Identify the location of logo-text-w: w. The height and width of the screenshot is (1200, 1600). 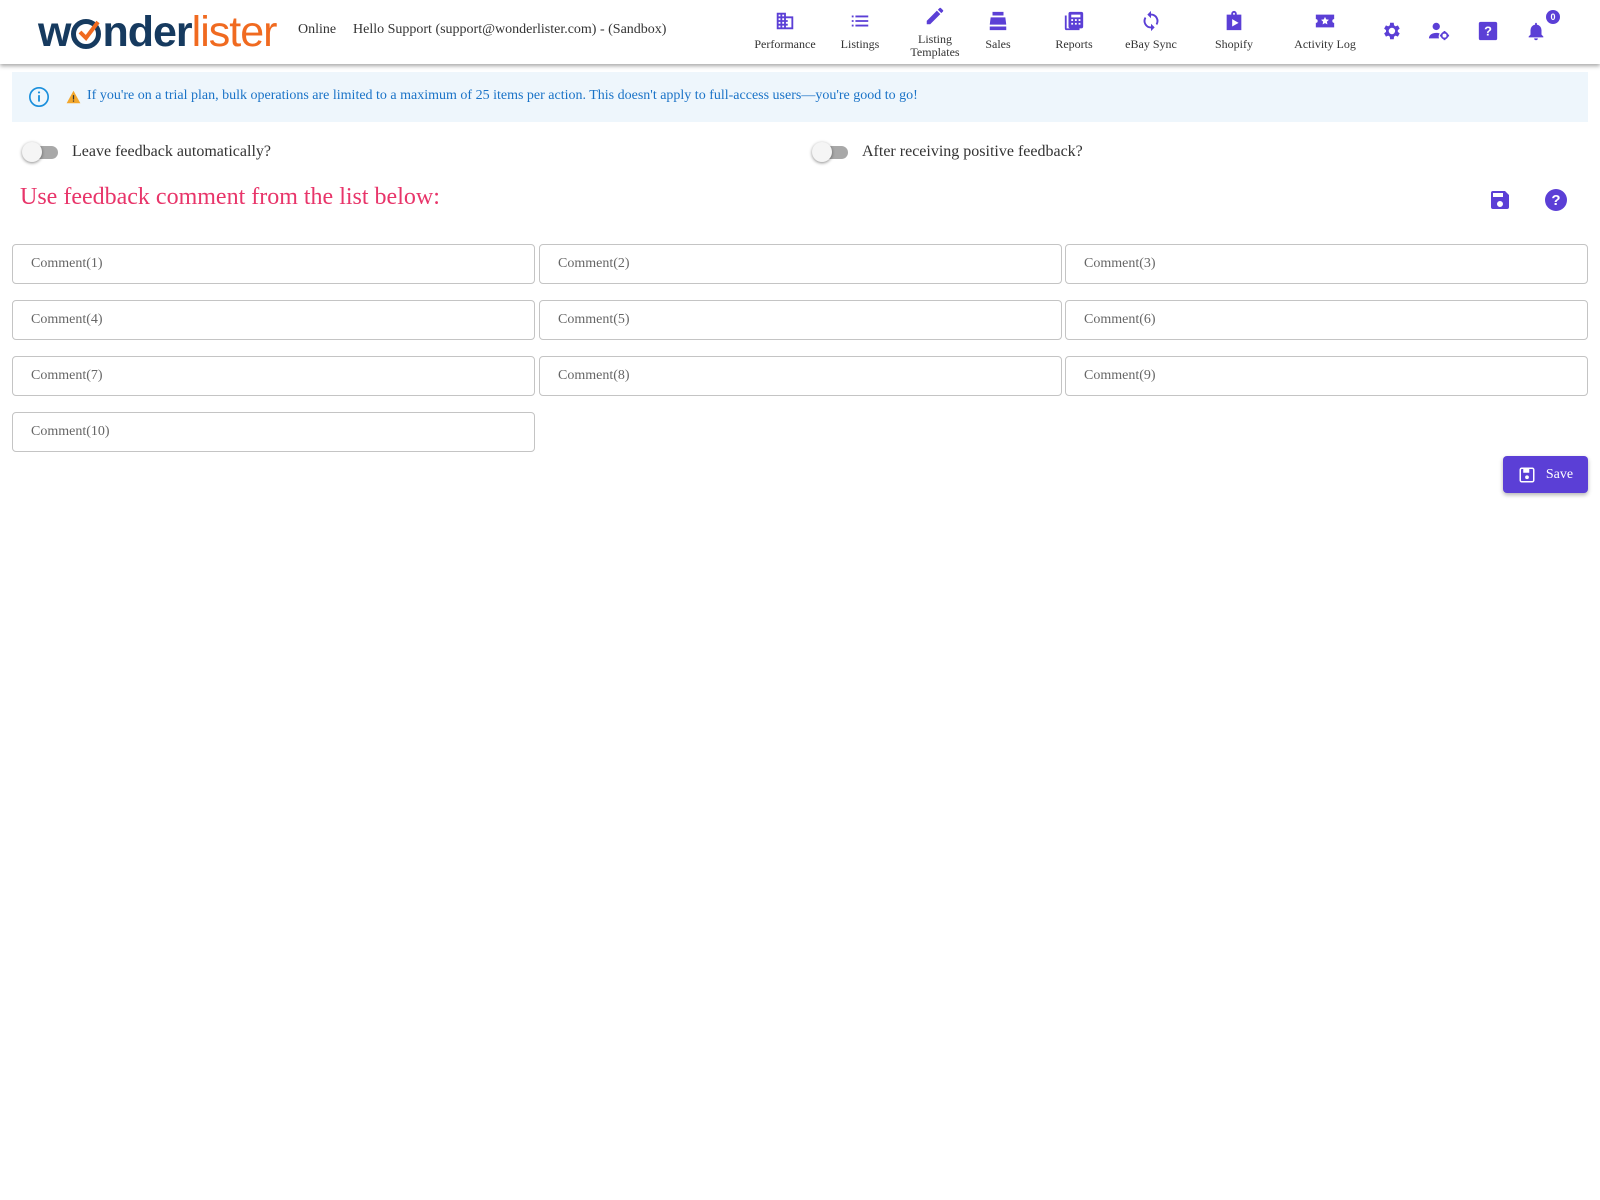
(54, 32).